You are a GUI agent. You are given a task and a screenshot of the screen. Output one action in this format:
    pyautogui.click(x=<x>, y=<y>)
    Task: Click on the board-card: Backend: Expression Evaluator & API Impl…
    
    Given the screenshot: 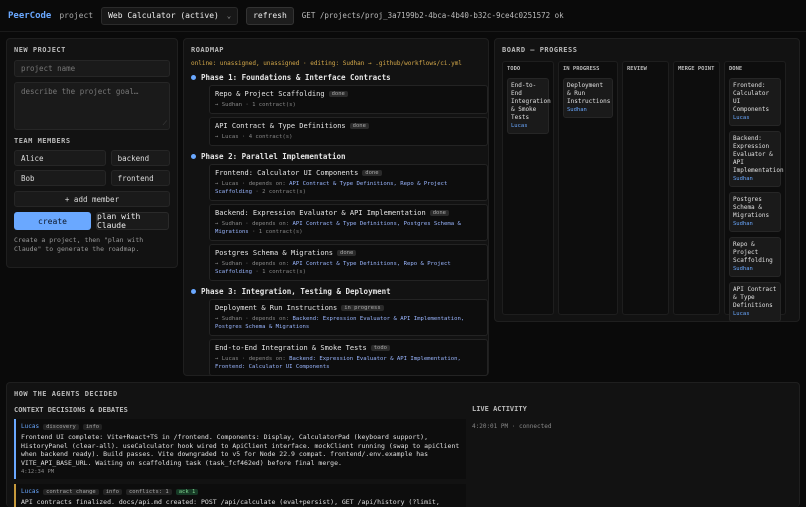 What is the action you would take?
    pyautogui.click(x=756, y=159)
    